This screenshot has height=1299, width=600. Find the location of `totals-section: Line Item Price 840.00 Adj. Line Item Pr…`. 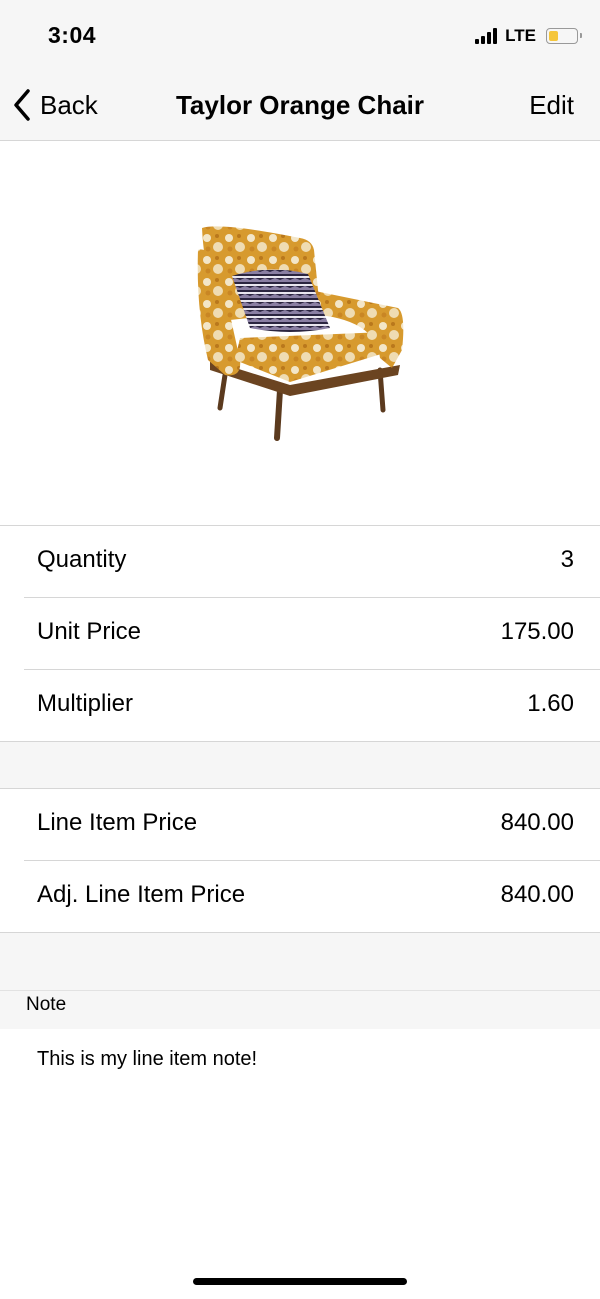

totals-section: Line Item Price 840.00 Adj. Line Item Pr… is located at coordinates (300, 860).